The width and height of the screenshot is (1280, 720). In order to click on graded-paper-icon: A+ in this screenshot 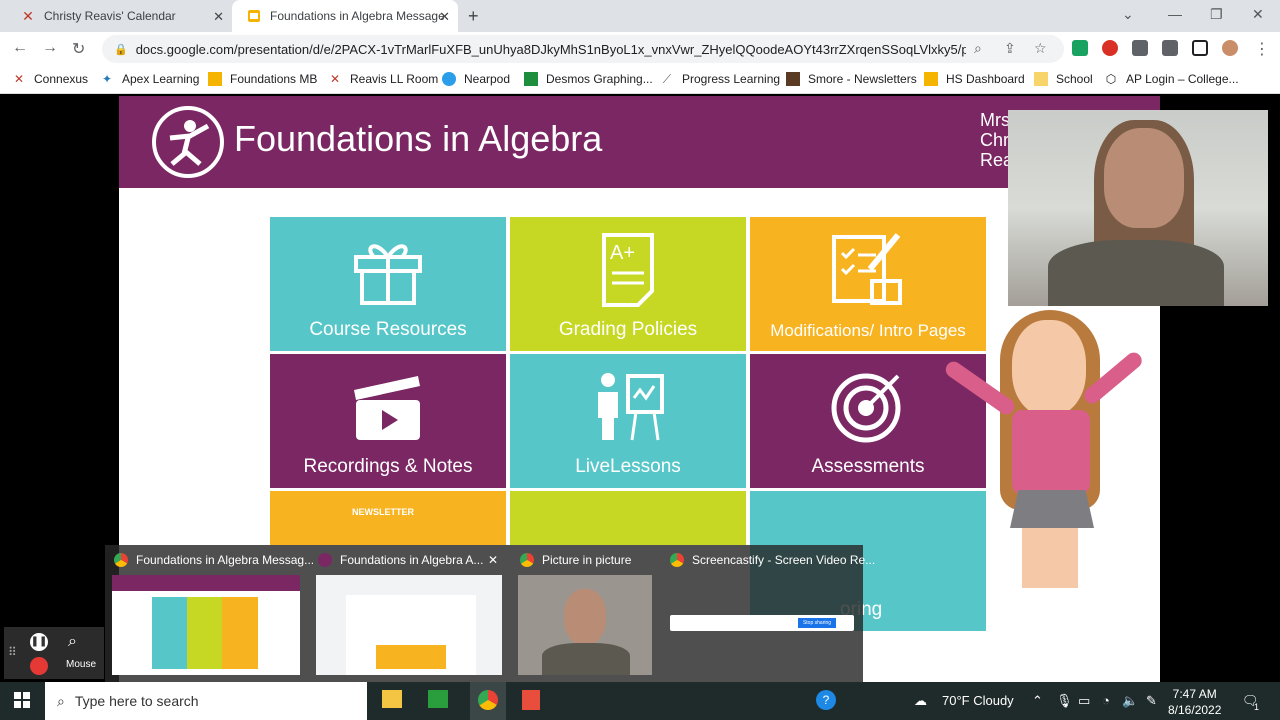, I will do `click(628, 270)`.